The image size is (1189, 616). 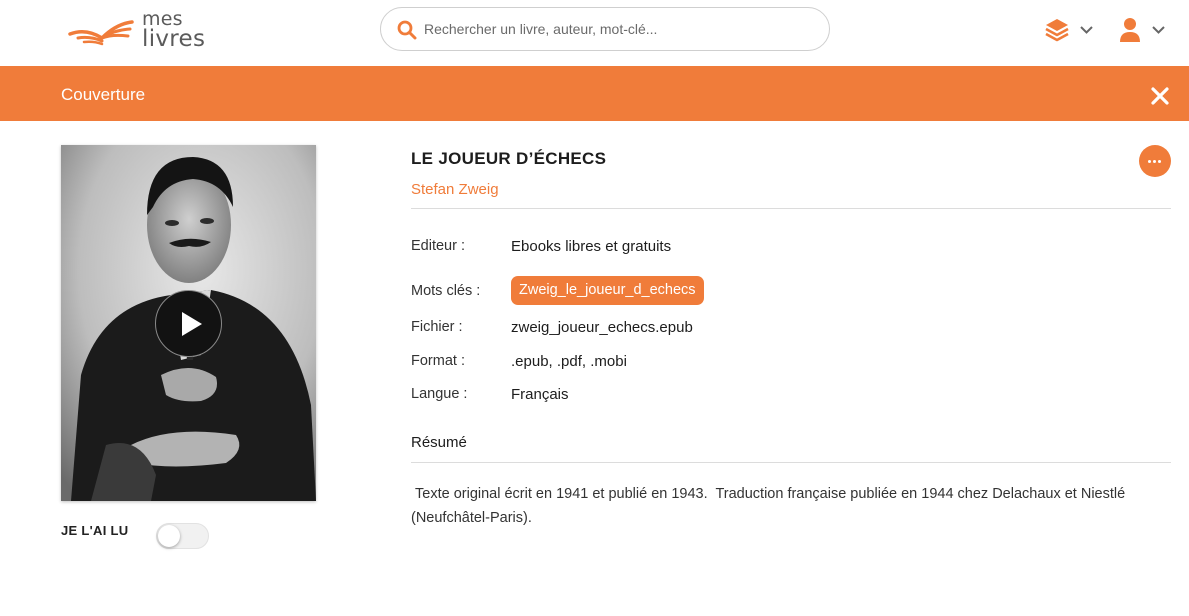 I want to click on book-title: LE JOUEUR D’ÉCHECS, so click(x=509, y=158).